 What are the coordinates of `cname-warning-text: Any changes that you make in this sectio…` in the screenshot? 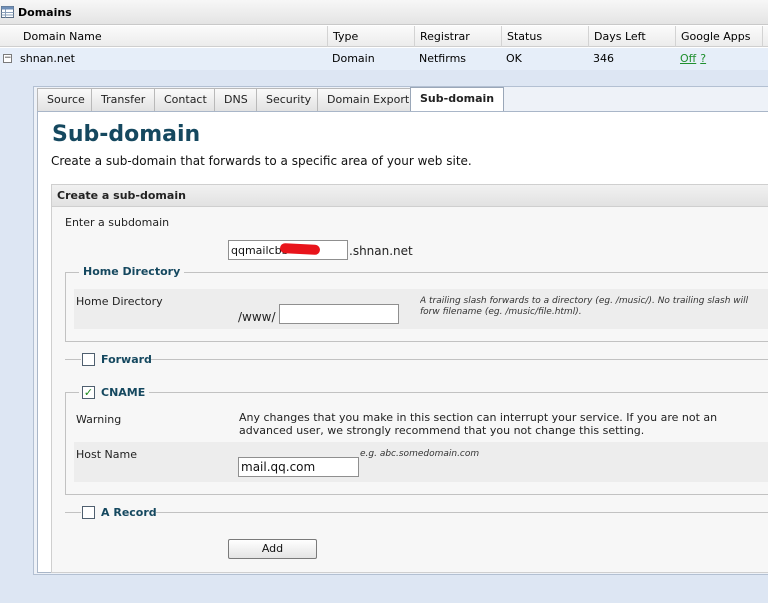 It's located at (478, 424).